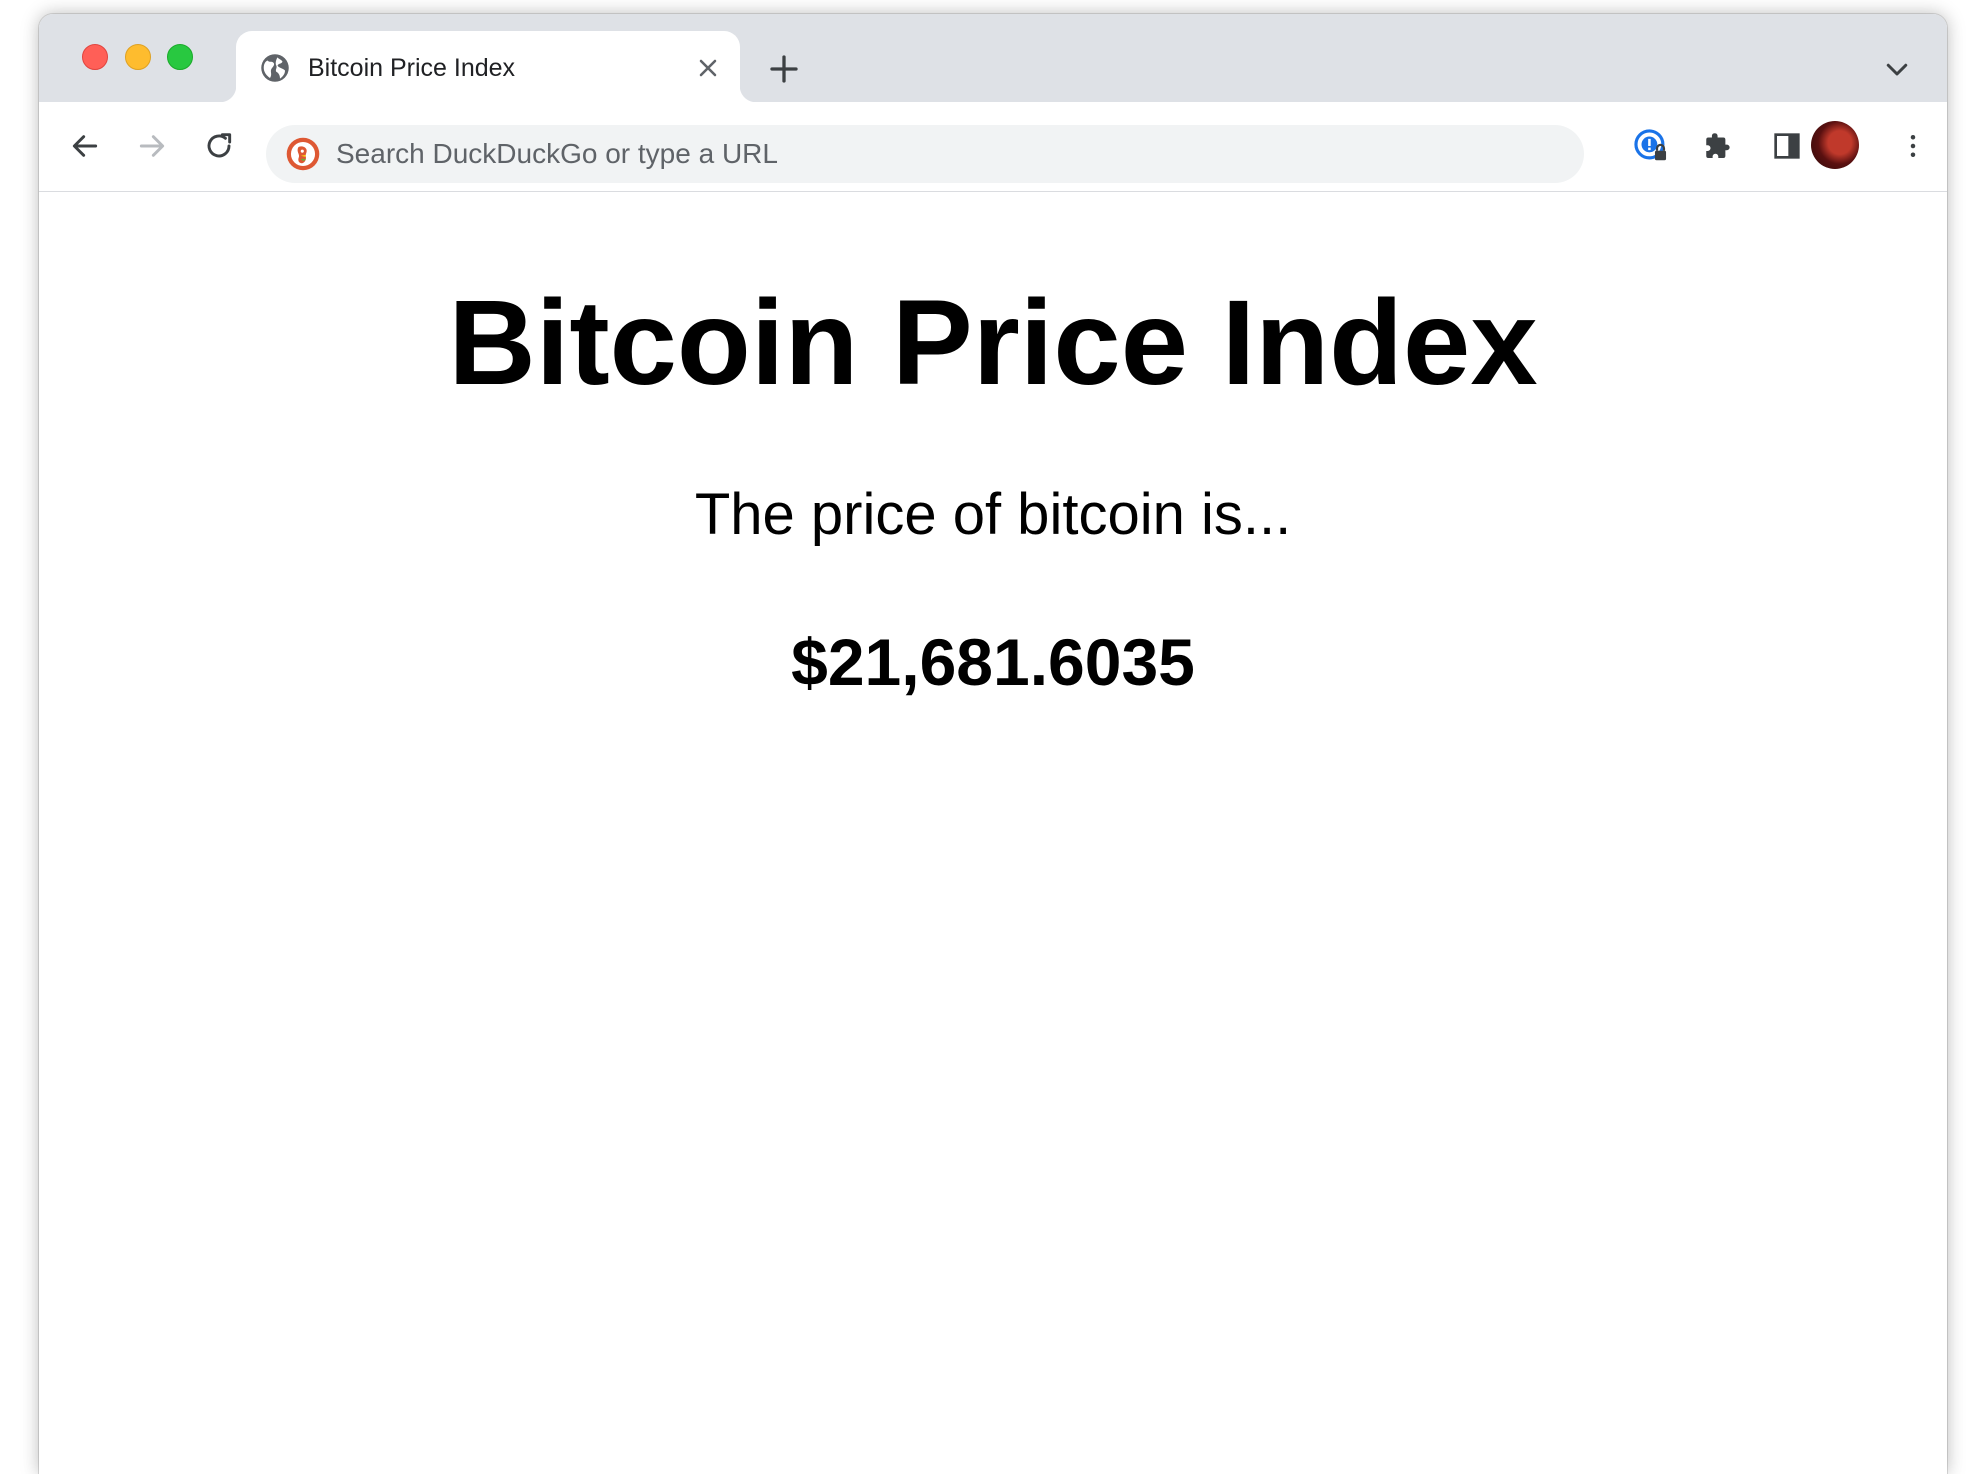 This screenshot has height=1474, width=1972. What do you see at coordinates (993, 662) in the screenshot?
I see `bitcoin-price: $21,681.6035` at bounding box center [993, 662].